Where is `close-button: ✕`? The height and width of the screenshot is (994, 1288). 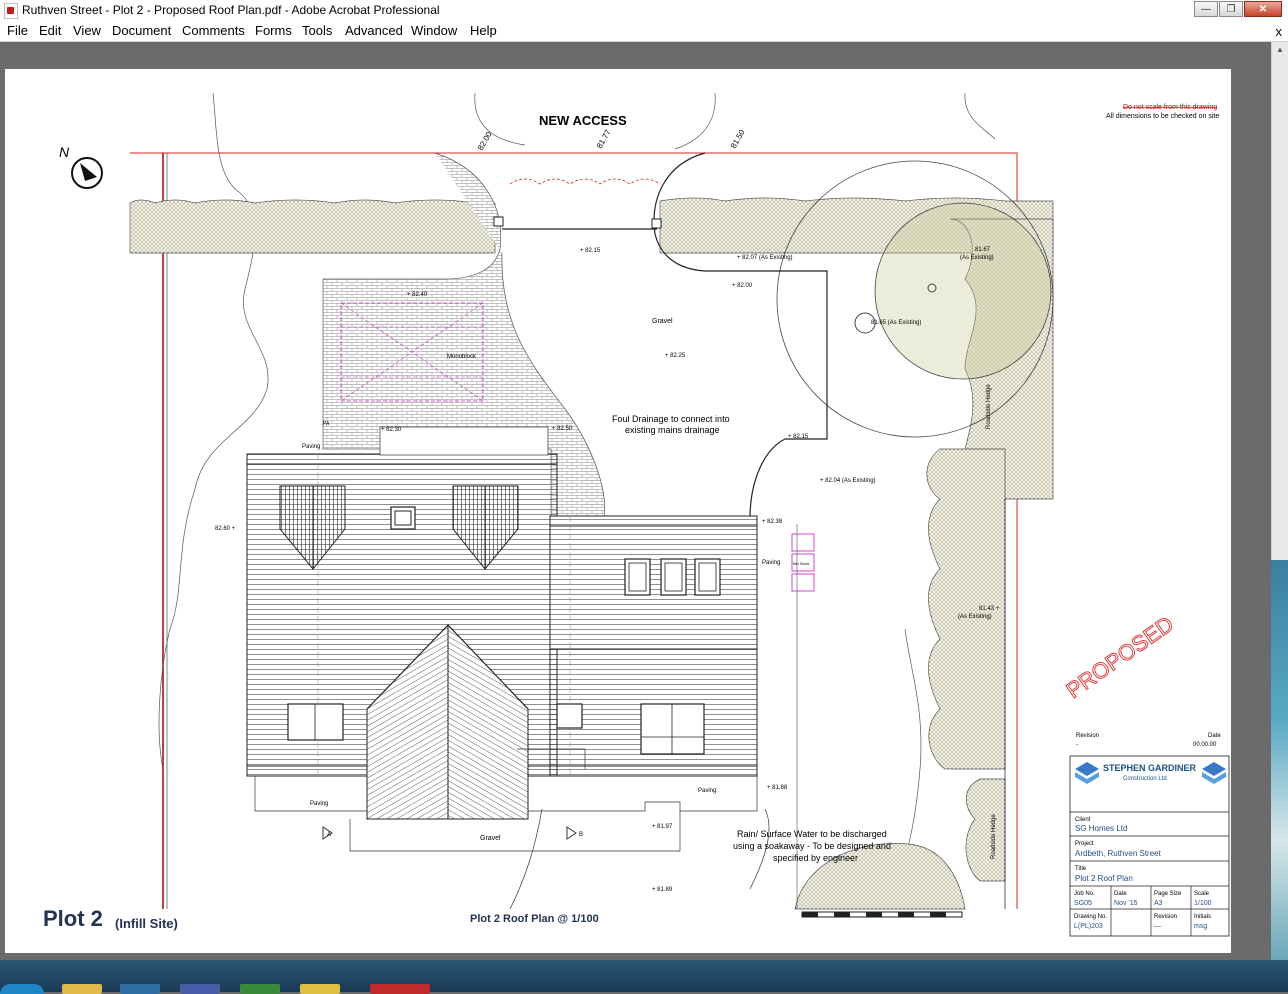
close-button: ✕ is located at coordinates (1263, 9).